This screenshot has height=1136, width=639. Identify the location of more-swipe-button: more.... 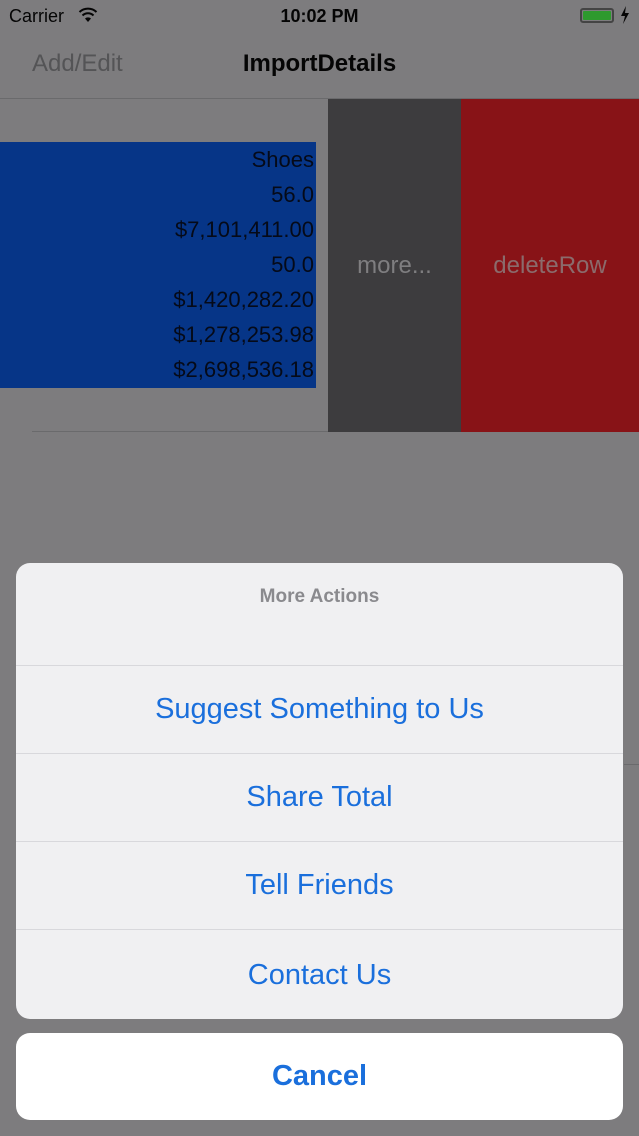
(394, 265).